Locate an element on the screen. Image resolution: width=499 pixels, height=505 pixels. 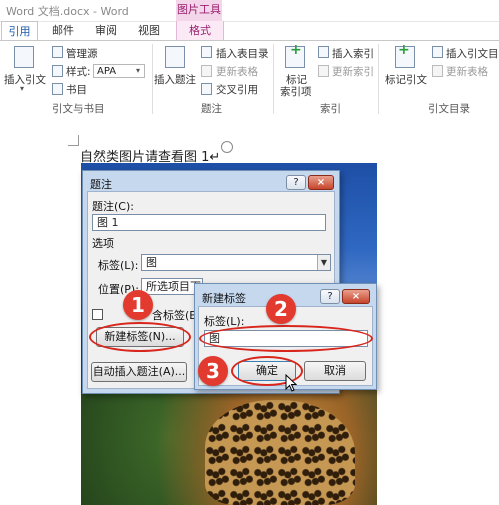
highlight-ring-new-label is located at coordinates (140, 337).